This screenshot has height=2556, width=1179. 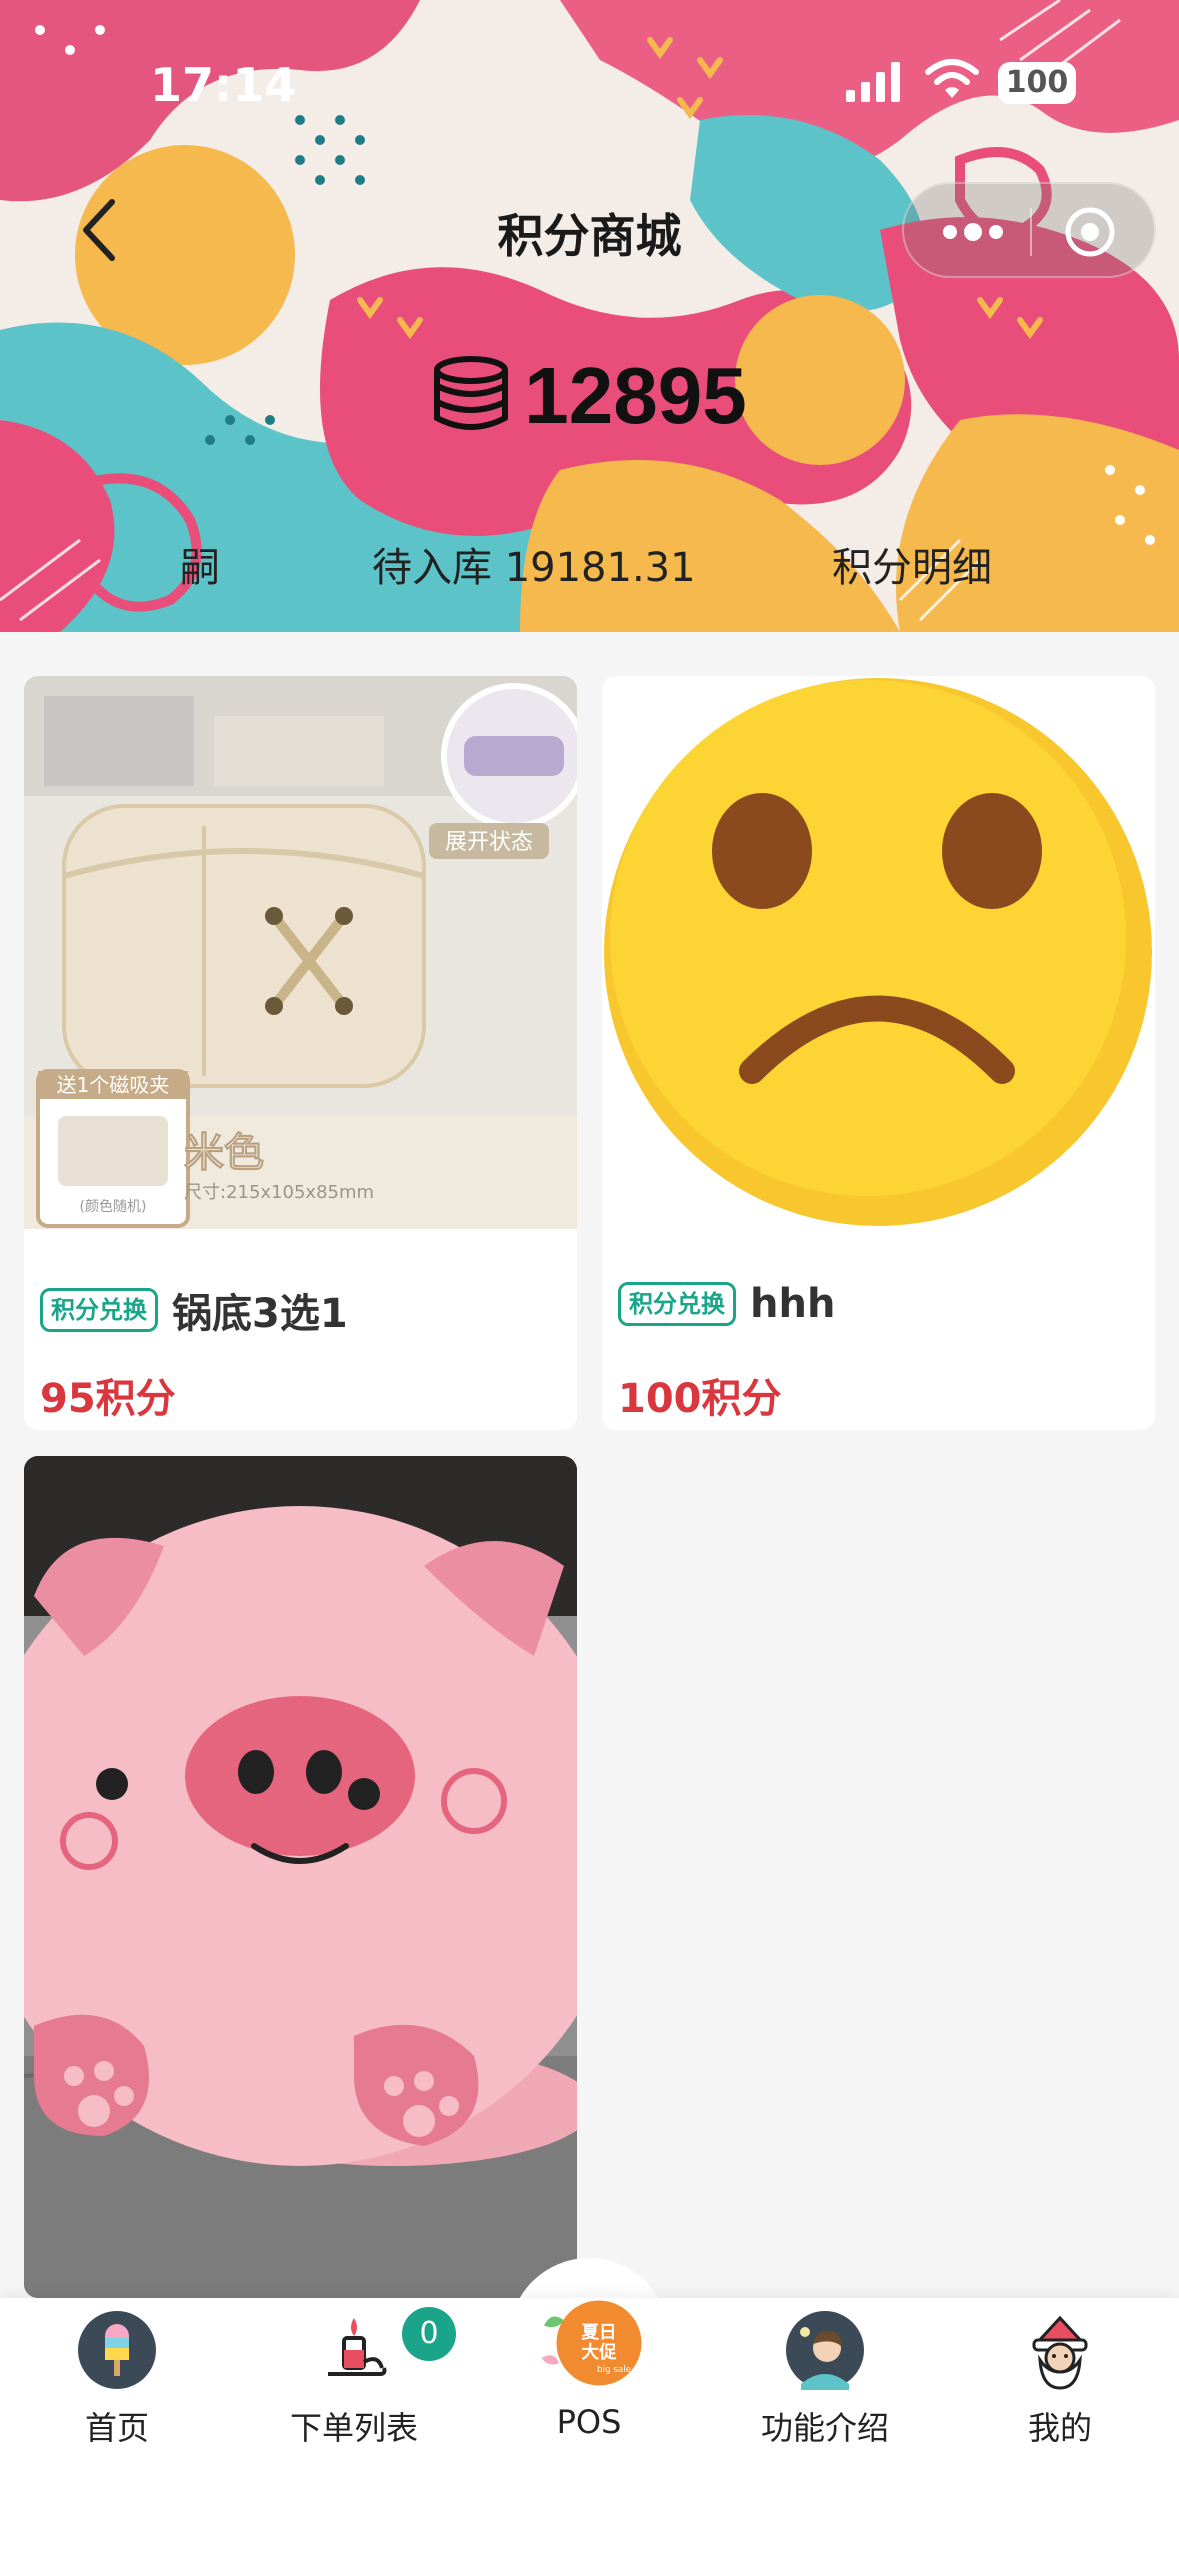 I want to click on expanded-state-label: 展开状态, so click(x=489, y=842).